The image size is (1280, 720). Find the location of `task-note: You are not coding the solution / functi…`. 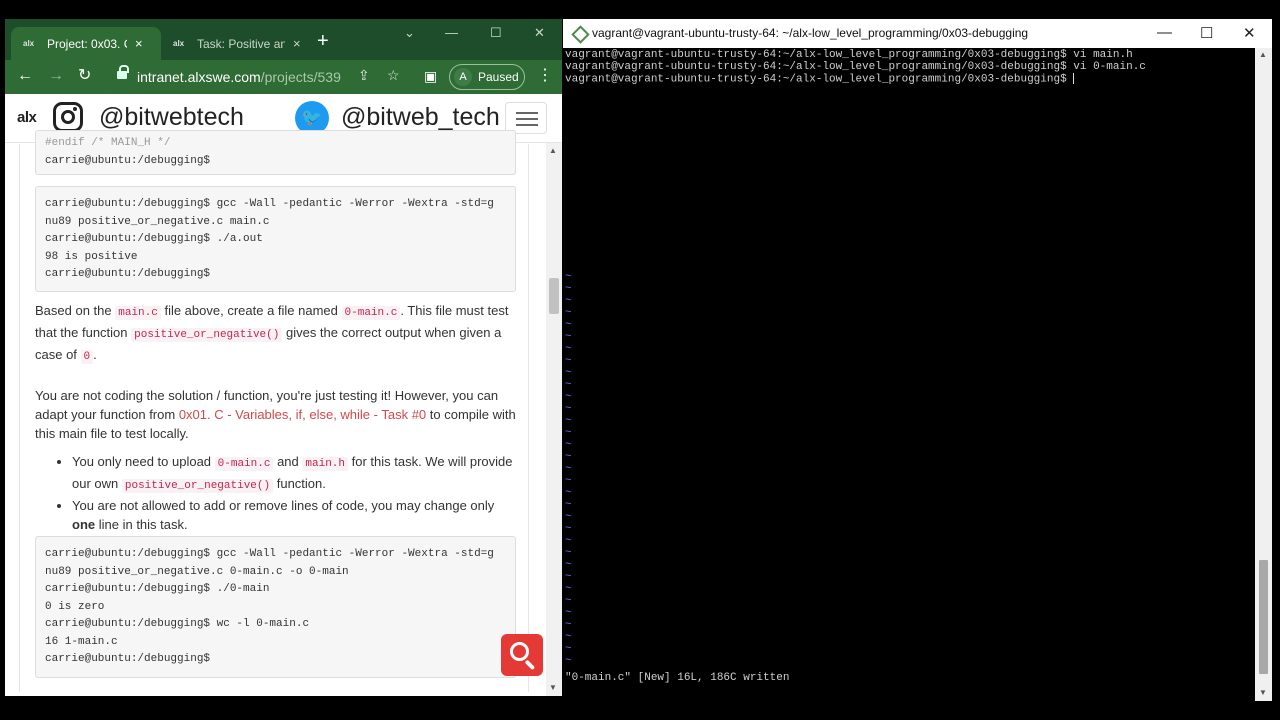

task-note: You are not coding the solution / functi… is located at coordinates (277, 414).